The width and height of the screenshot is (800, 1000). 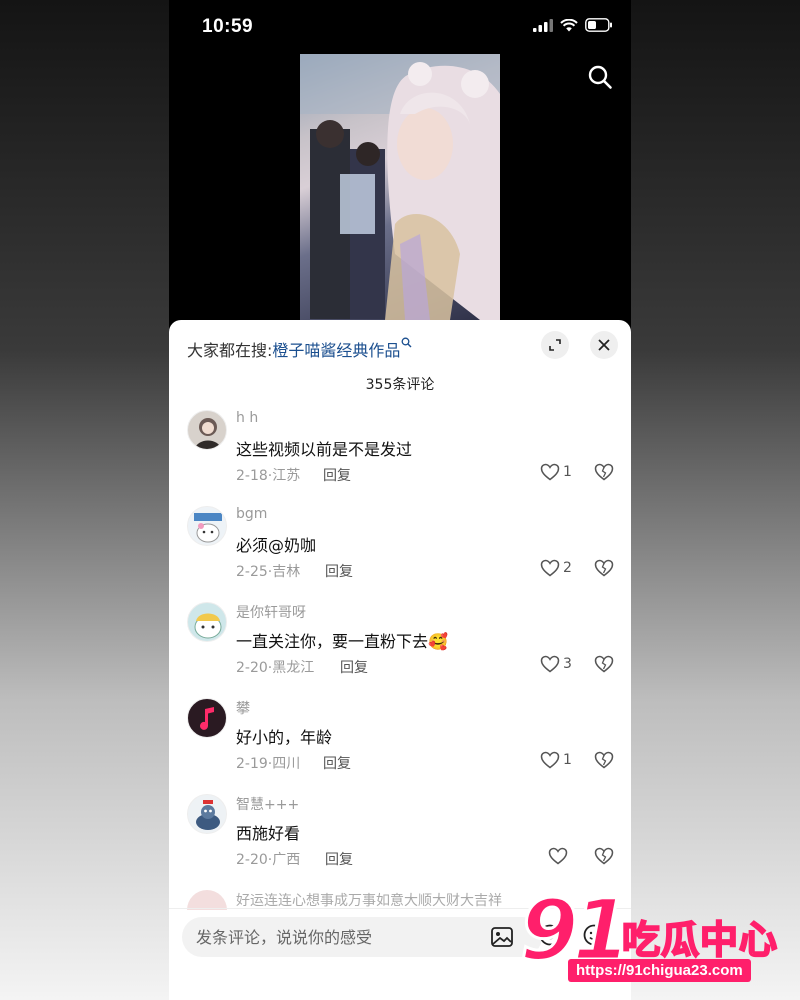 What do you see at coordinates (293, 668) in the screenshot?
I see `comment-location: 黑龙江` at bounding box center [293, 668].